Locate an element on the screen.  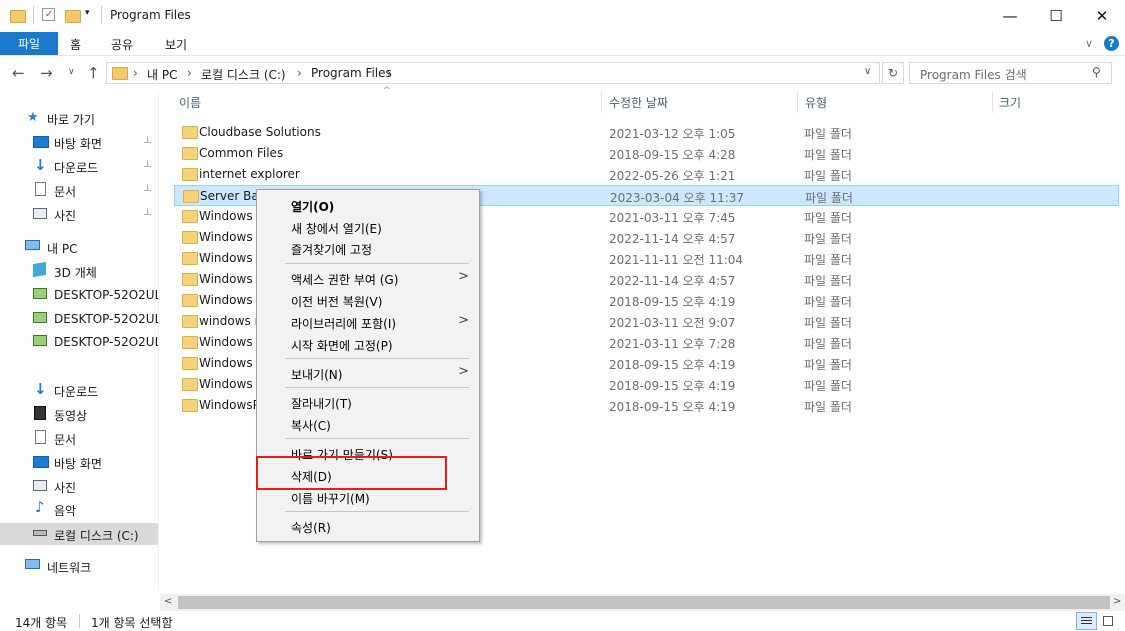
nav-downloads-pc: ↓ 다운로드 is located at coordinates (79, 390).